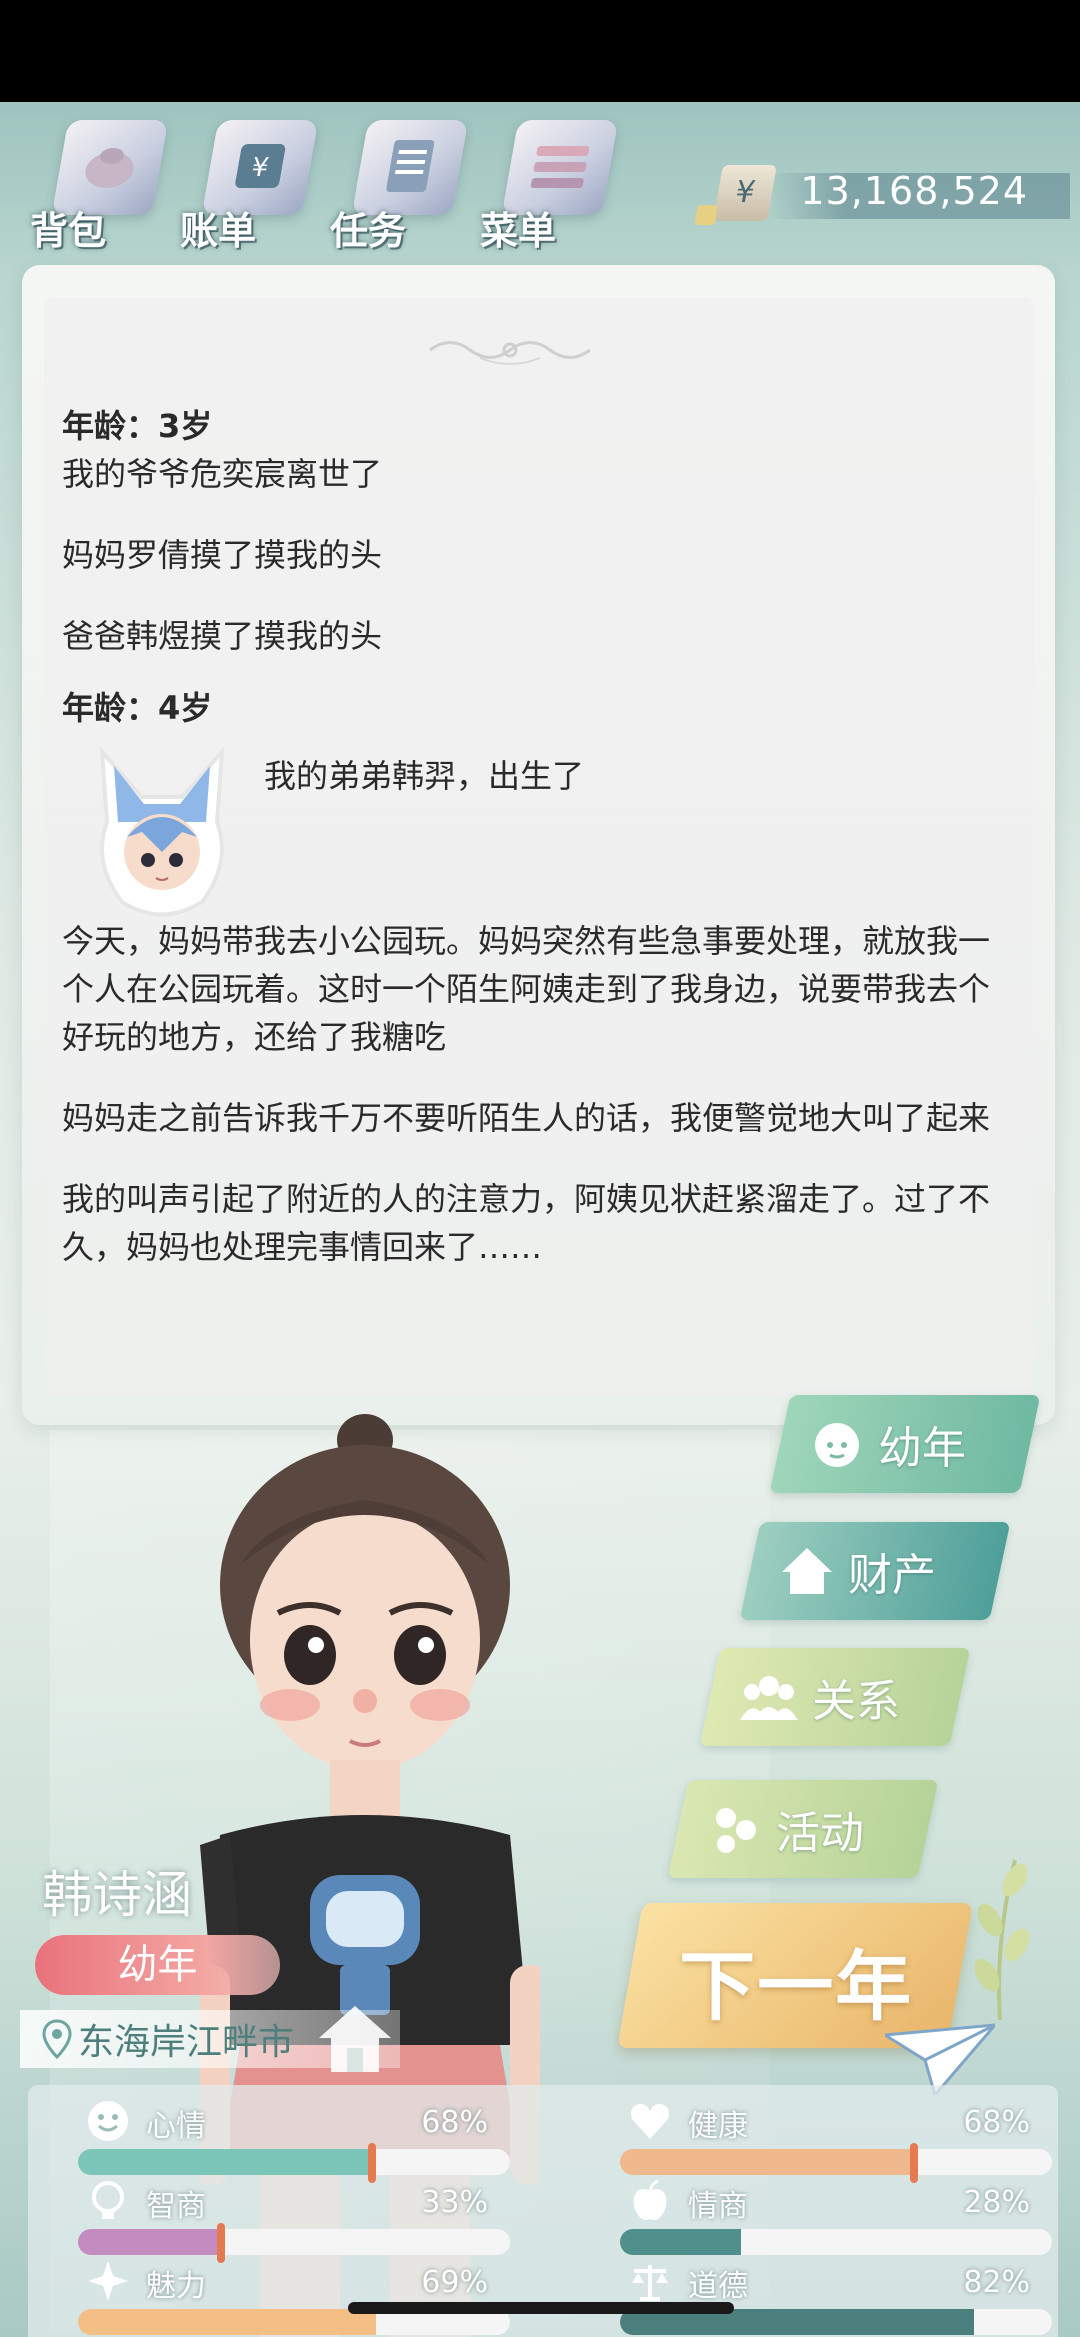 This screenshot has height=2337, width=1080. What do you see at coordinates (821, 2217) in the screenshot?
I see `stat-eq: 情商 28%` at bounding box center [821, 2217].